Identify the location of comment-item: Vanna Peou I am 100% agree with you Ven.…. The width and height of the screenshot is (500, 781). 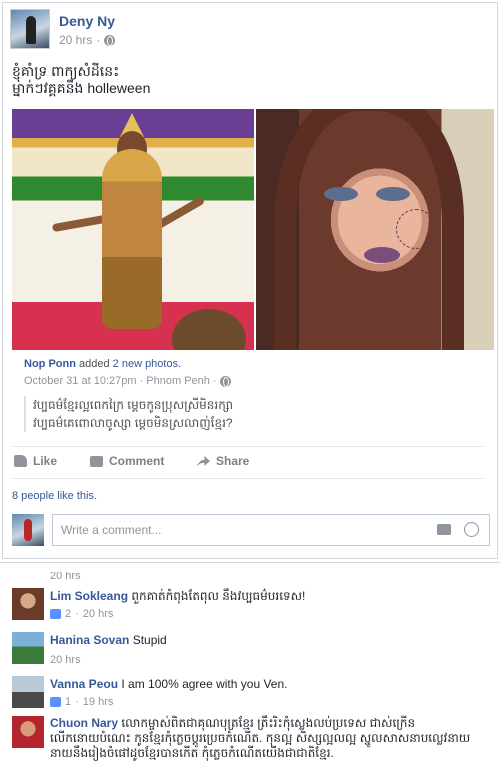
(251, 693).